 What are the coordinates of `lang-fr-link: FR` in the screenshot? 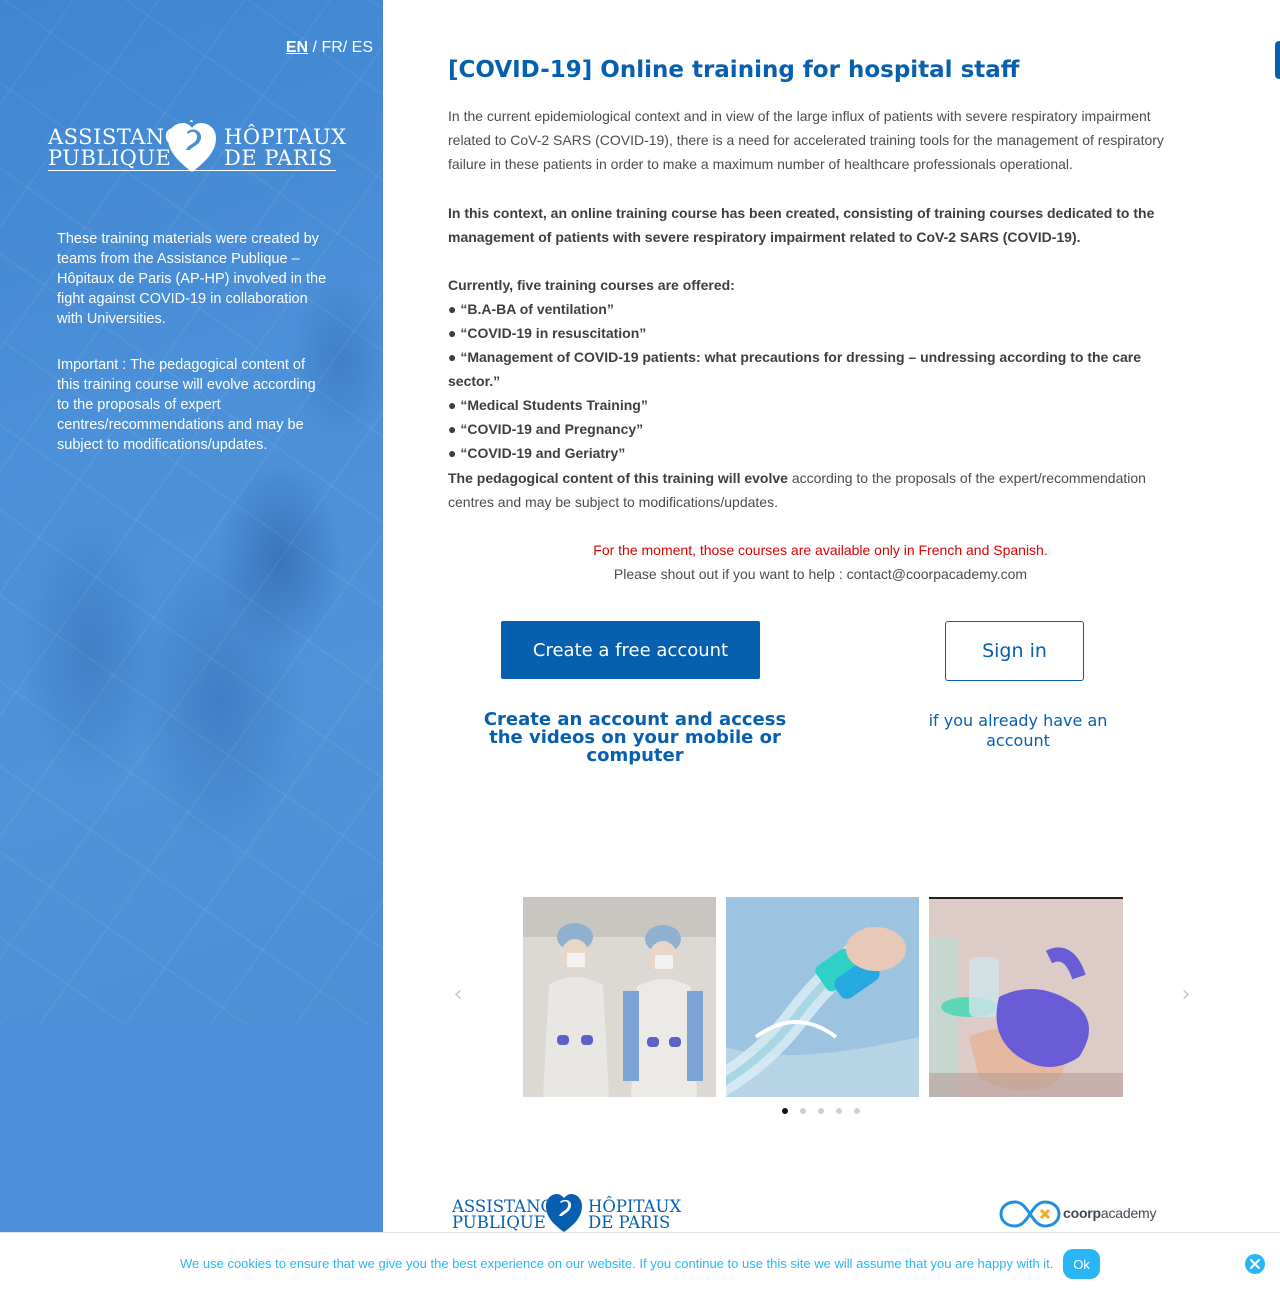 It's located at (331, 47).